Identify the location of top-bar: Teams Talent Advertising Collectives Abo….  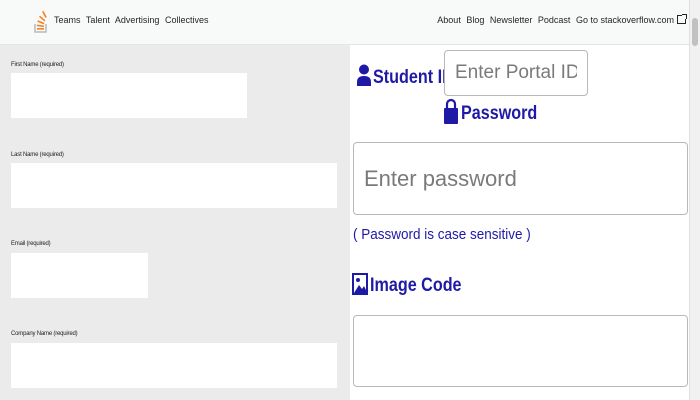
(350, 22).